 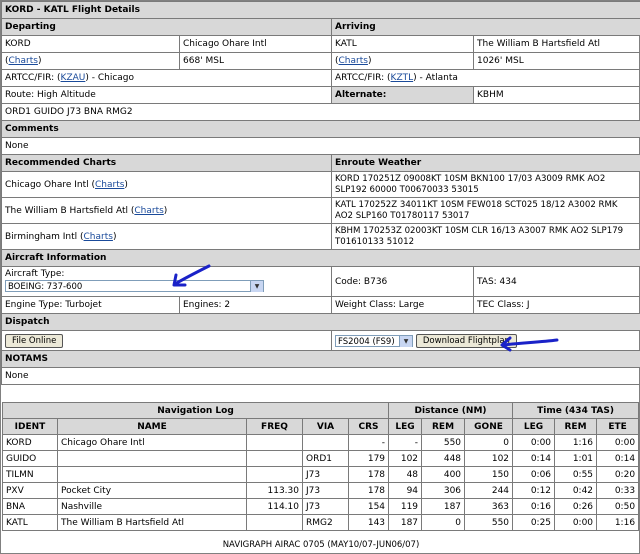 What do you see at coordinates (320, 359) in the screenshot?
I see `notams-header: NOTAMS` at bounding box center [320, 359].